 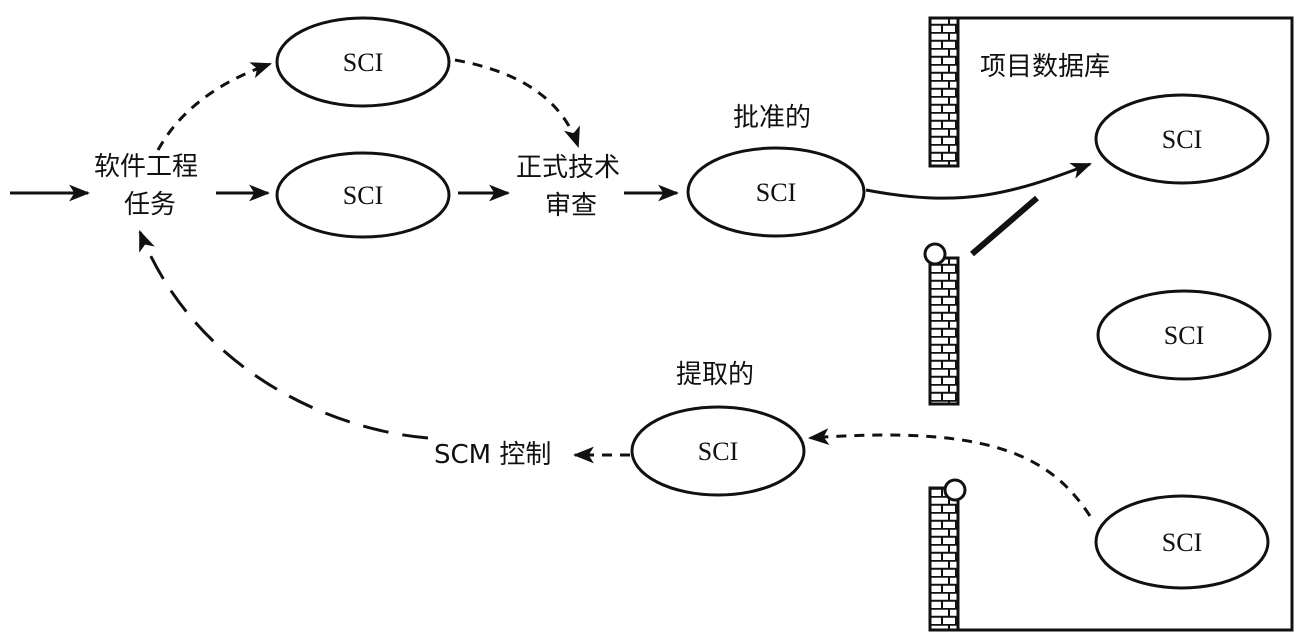 I want to click on sci-node-db-1-label: SCI, so click(x=1182, y=139).